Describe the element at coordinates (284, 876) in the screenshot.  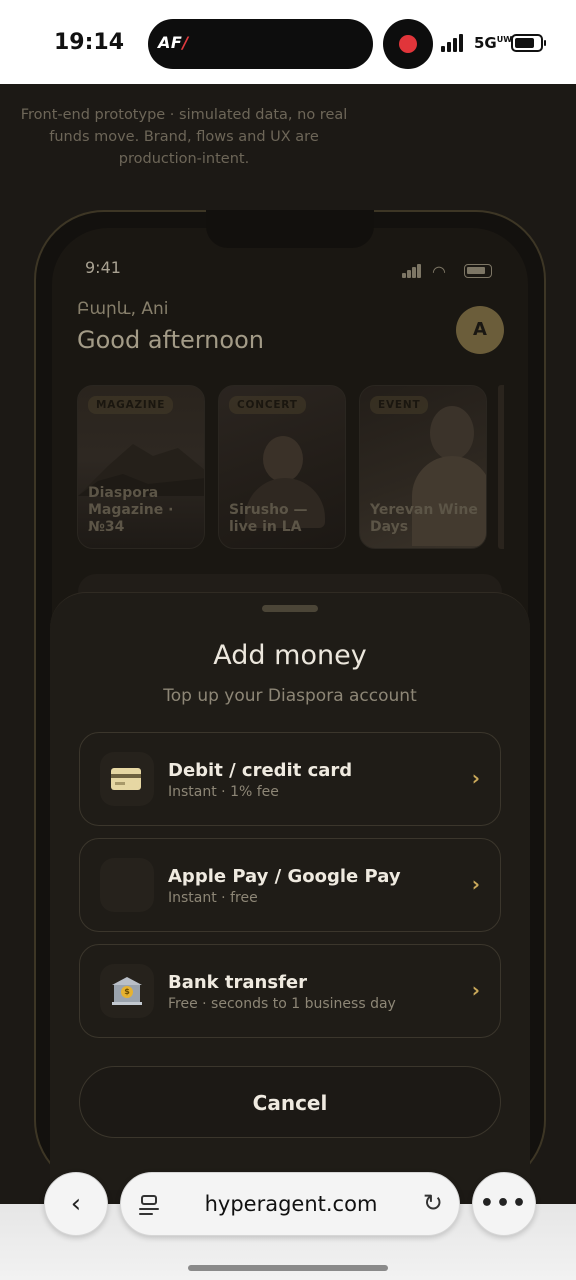
I see `option-label: Apple Pay / Google Pay` at that location.